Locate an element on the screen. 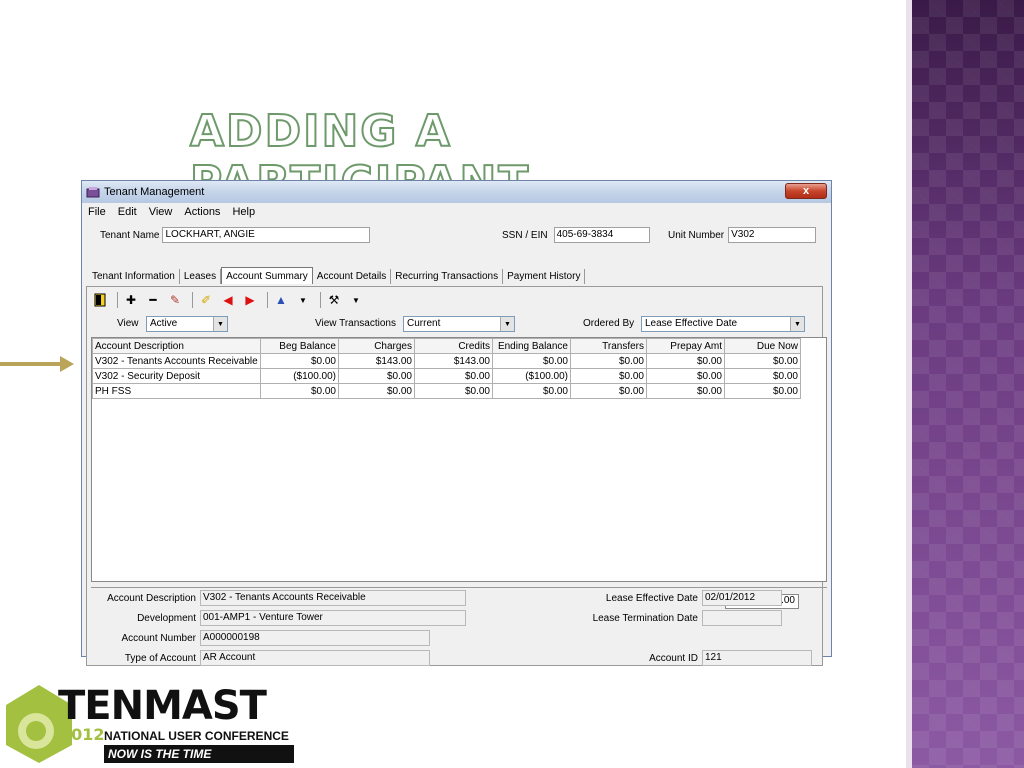  close-icon: x is located at coordinates (806, 191).